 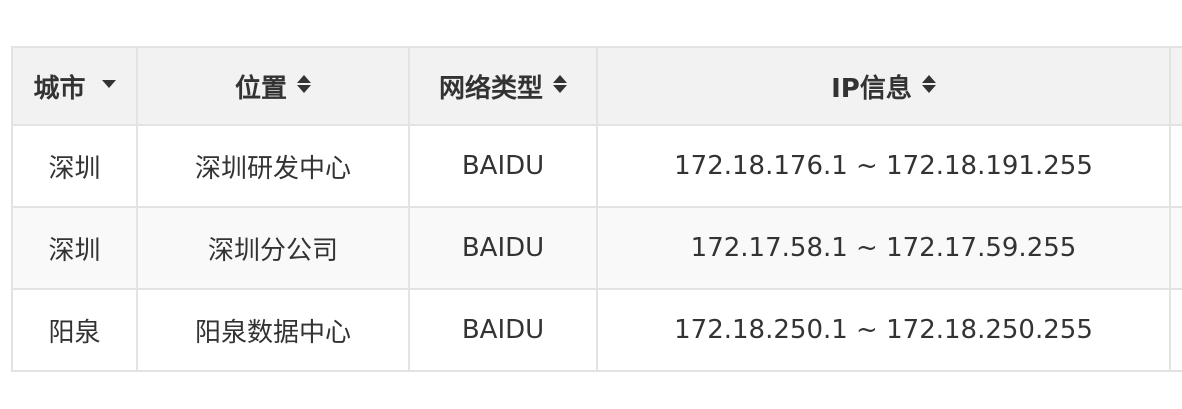 I want to click on column-header-label: 位置, so click(x=260, y=88).